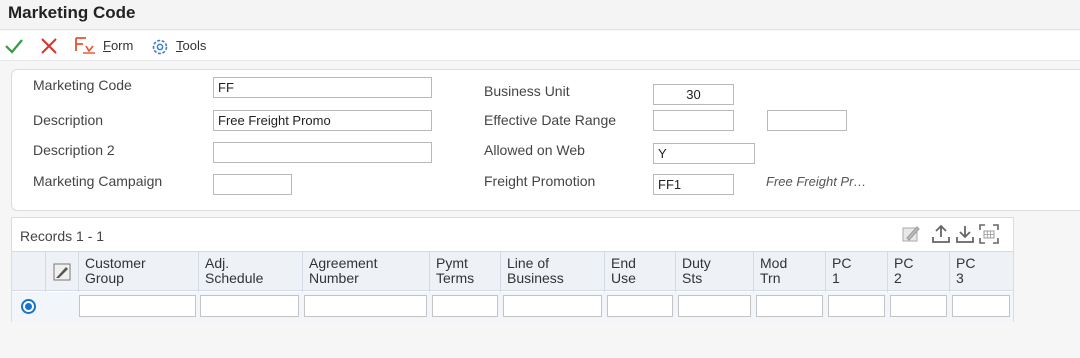  What do you see at coordinates (72, 12) in the screenshot?
I see `page-title: Marketing Code` at bounding box center [72, 12].